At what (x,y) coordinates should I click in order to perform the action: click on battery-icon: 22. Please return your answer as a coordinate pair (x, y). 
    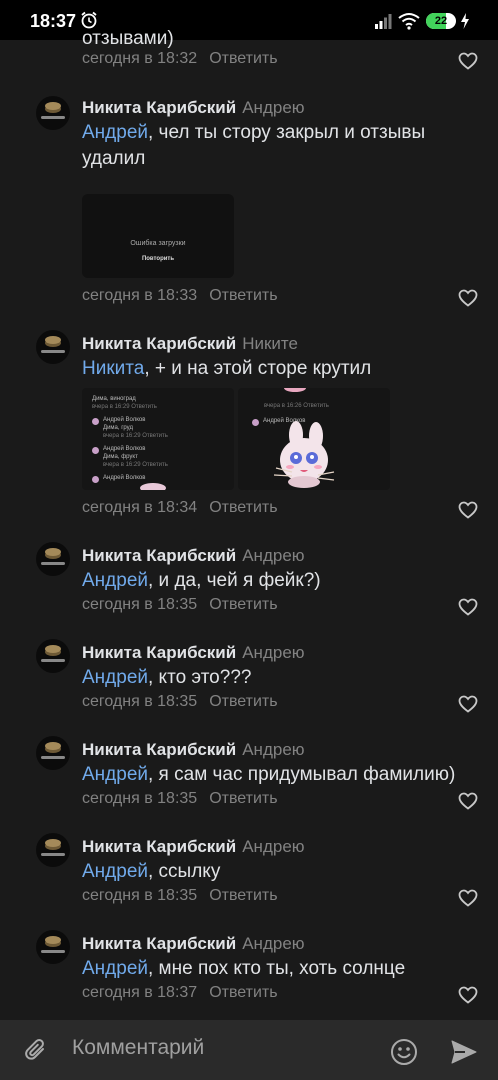
    Looking at the image, I should click on (441, 21).